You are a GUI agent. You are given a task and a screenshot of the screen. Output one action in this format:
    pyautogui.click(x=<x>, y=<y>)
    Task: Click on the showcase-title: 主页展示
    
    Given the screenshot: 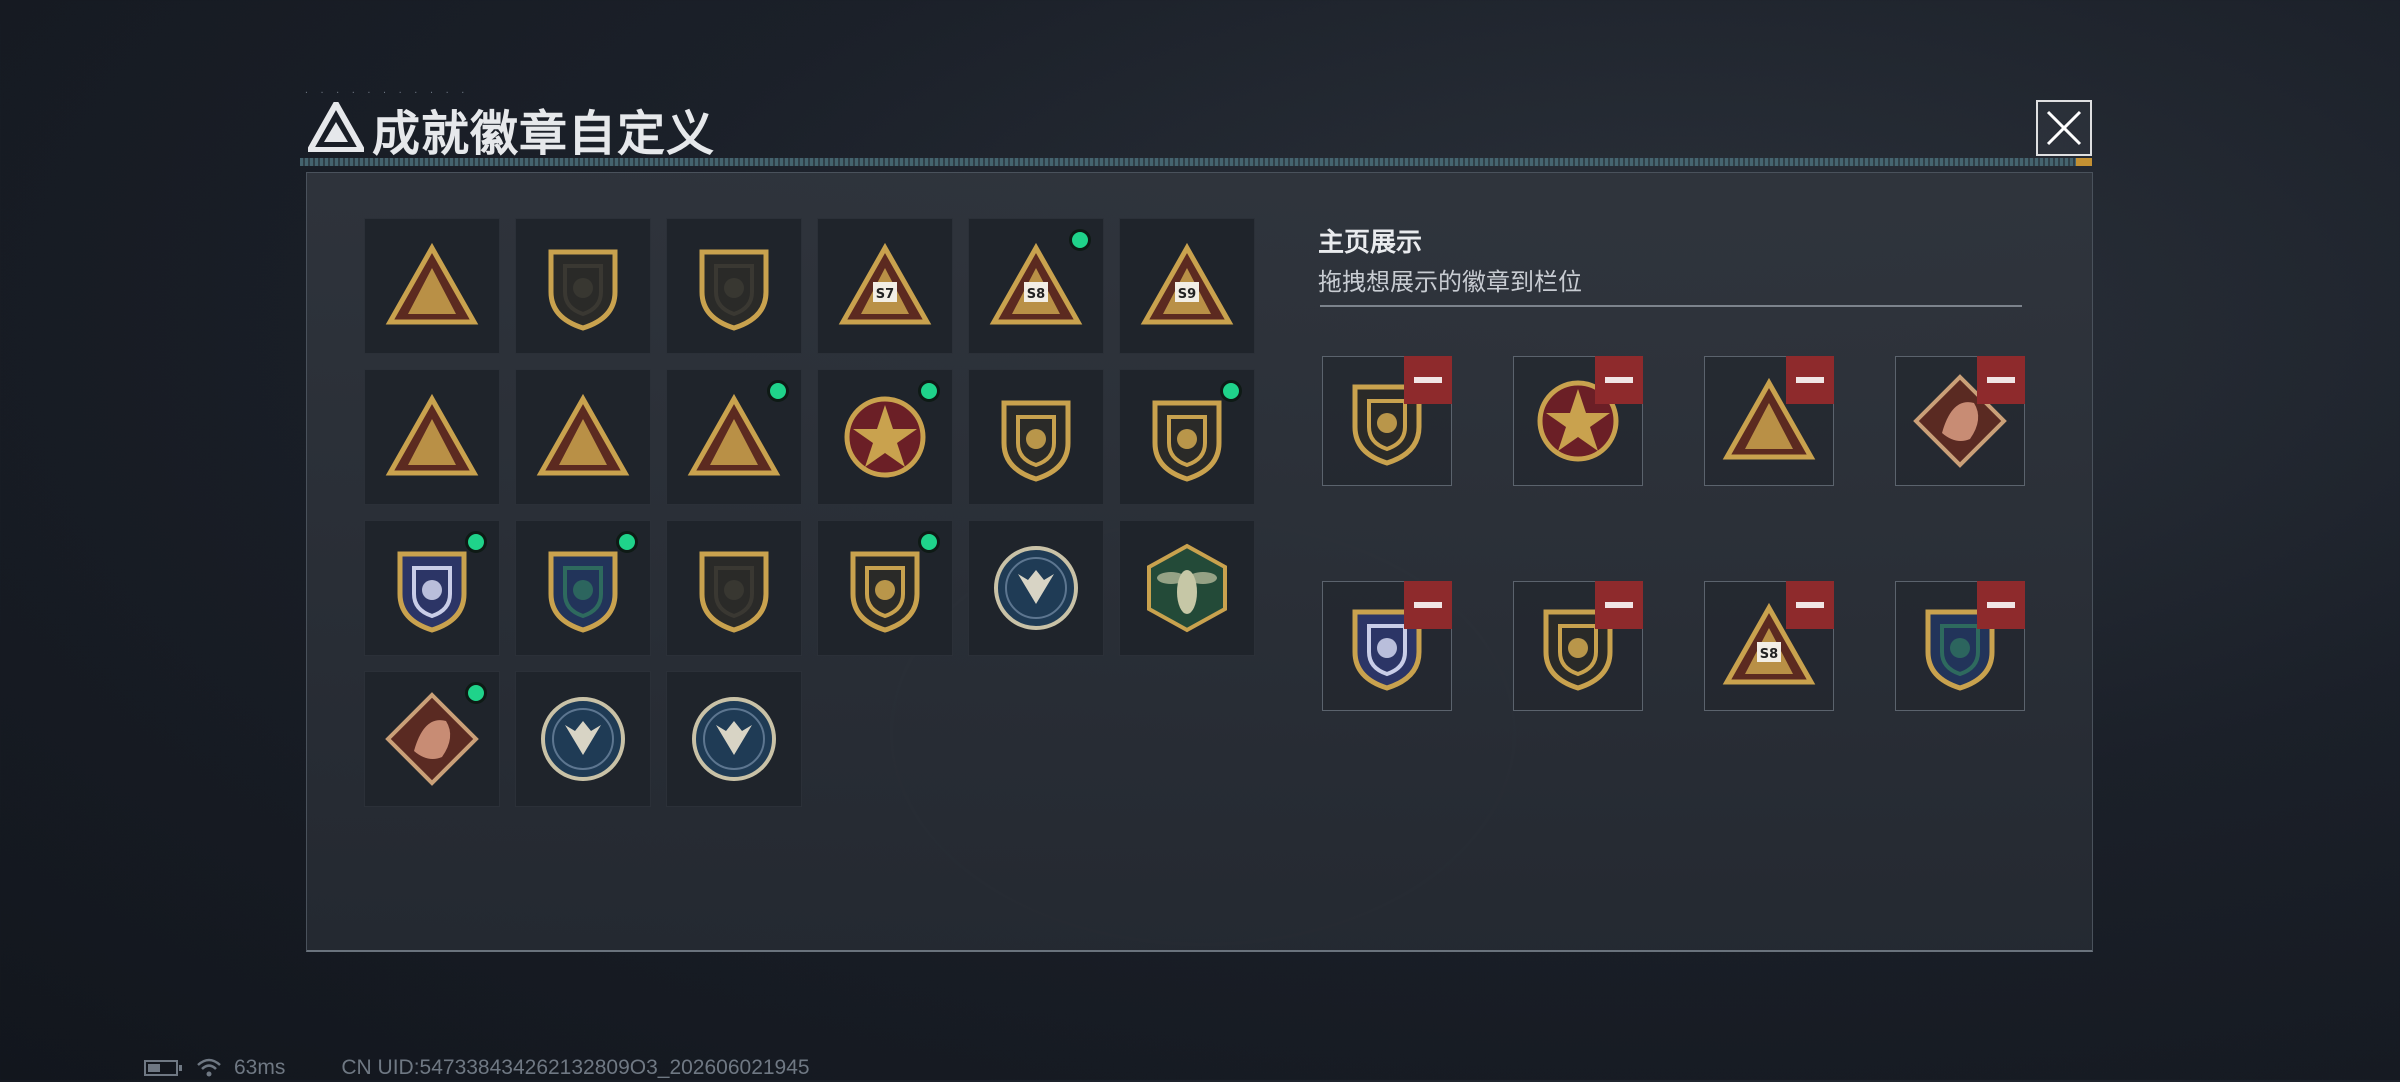 What is the action you would take?
    pyautogui.click(x=1370, y=242)
    